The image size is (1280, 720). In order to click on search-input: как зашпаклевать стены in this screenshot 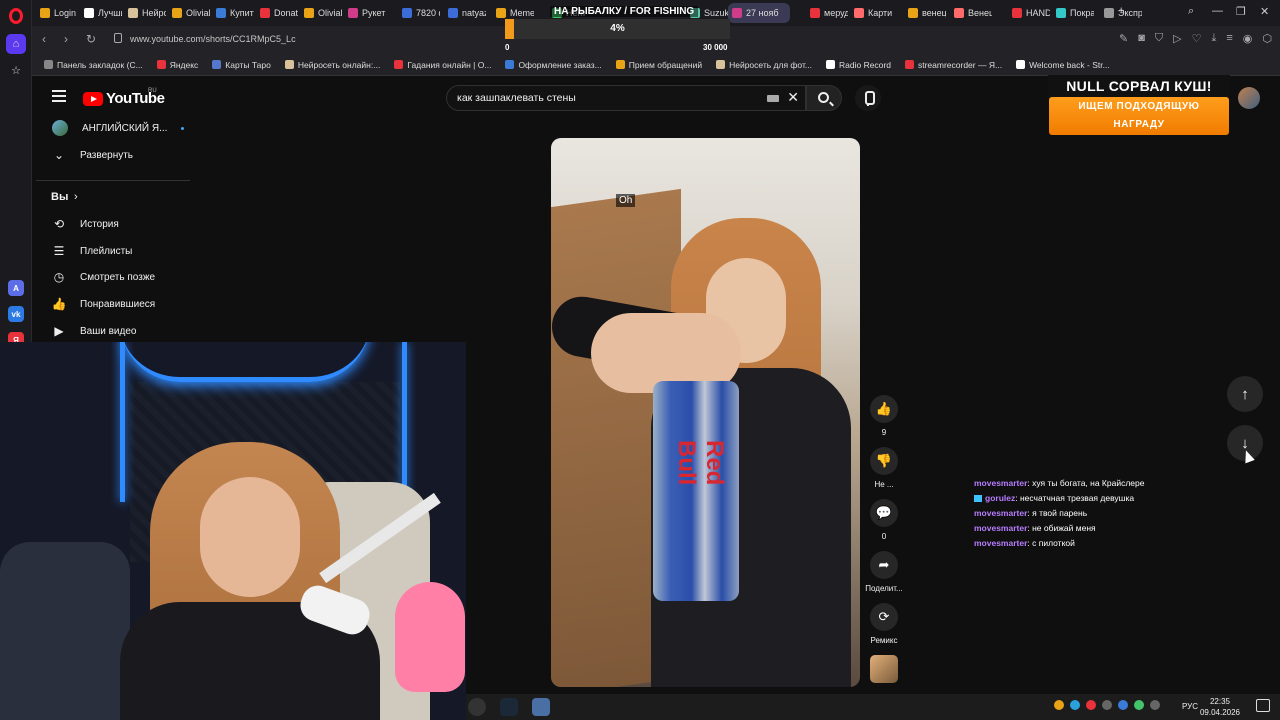, I will do `click(516, 98)`.